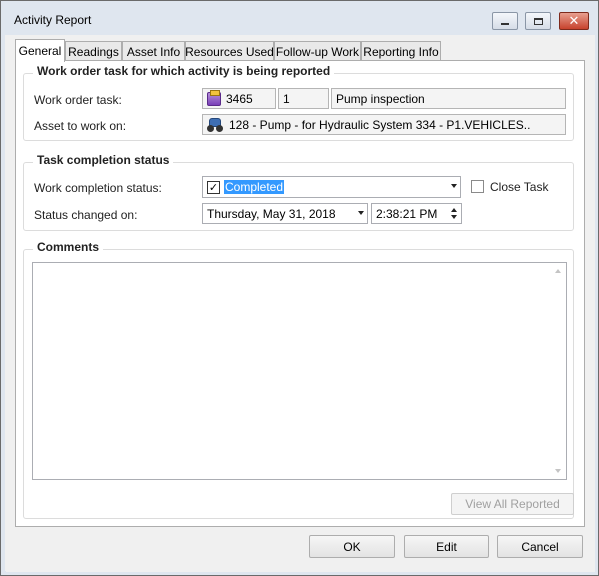  I want to click on vehicle-icon, so click(216, 125).